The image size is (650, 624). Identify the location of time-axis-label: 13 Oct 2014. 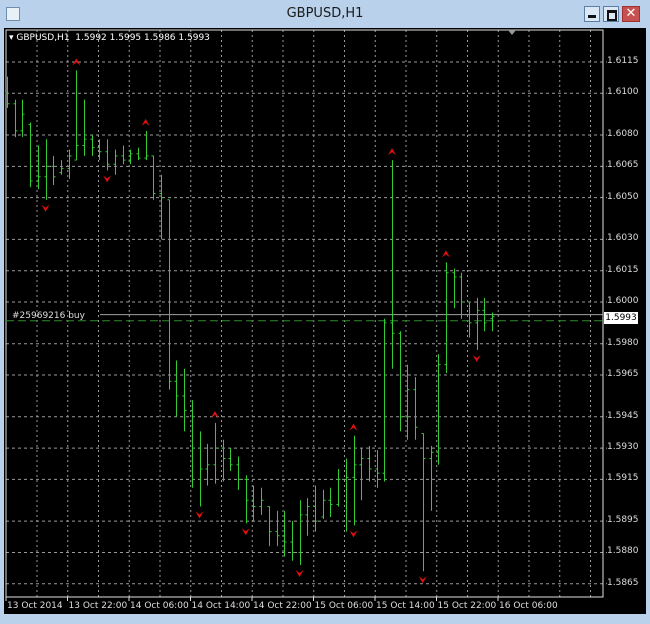
(35, 606).